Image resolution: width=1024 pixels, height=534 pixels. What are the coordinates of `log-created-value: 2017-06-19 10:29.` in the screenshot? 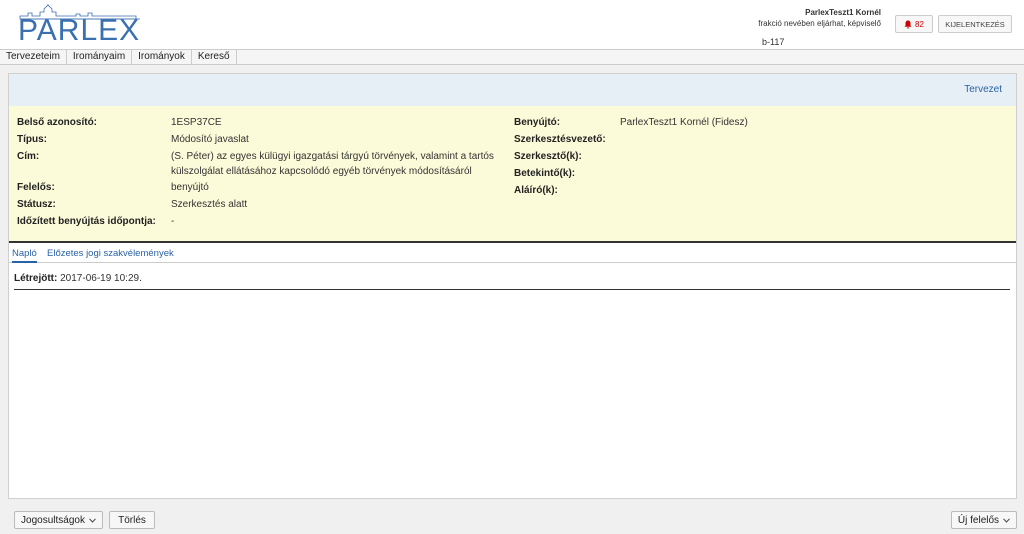 It's located at (101, 278).